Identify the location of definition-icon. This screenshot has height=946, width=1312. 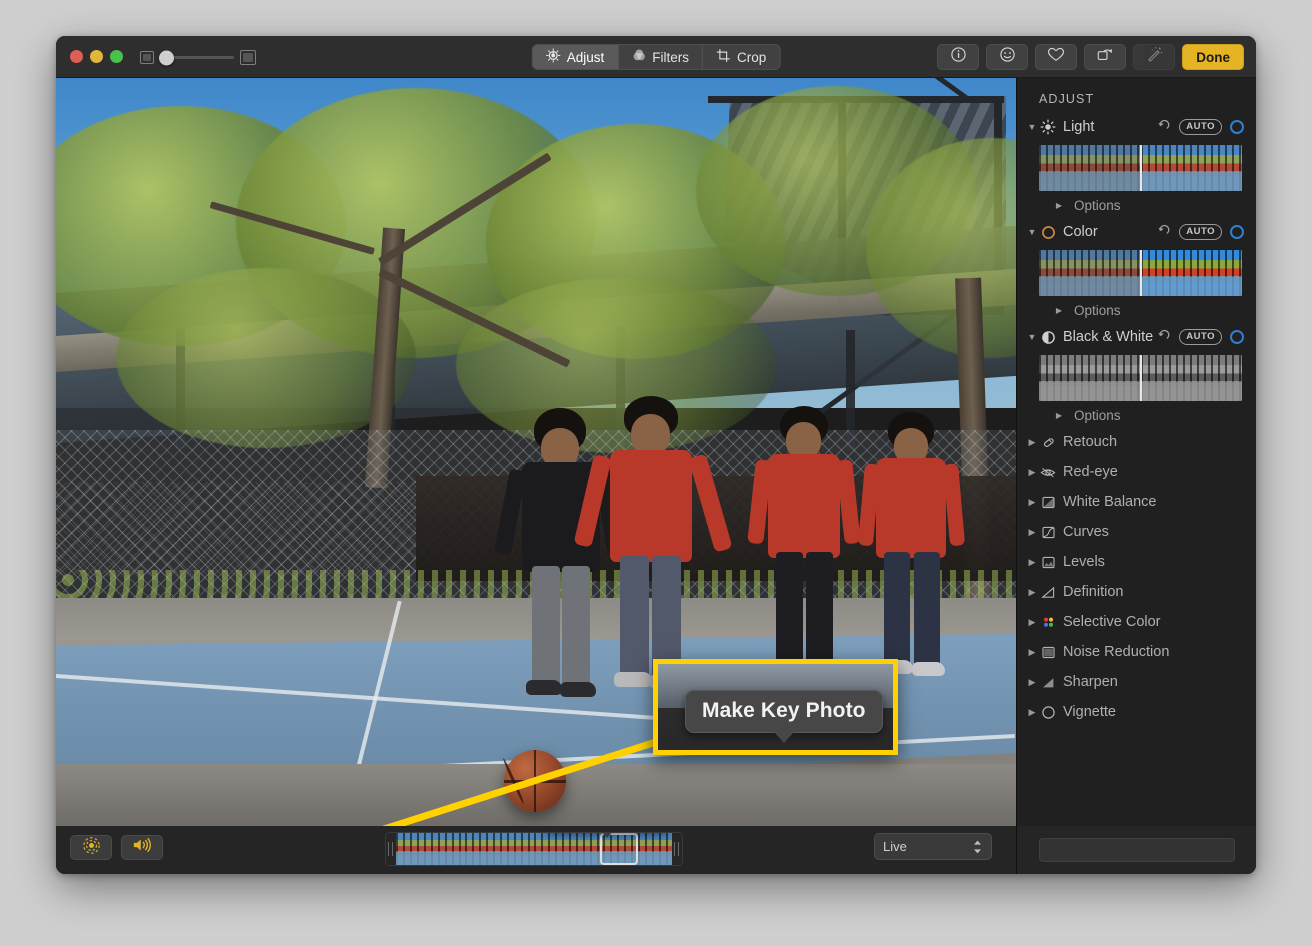
(1048, 592).